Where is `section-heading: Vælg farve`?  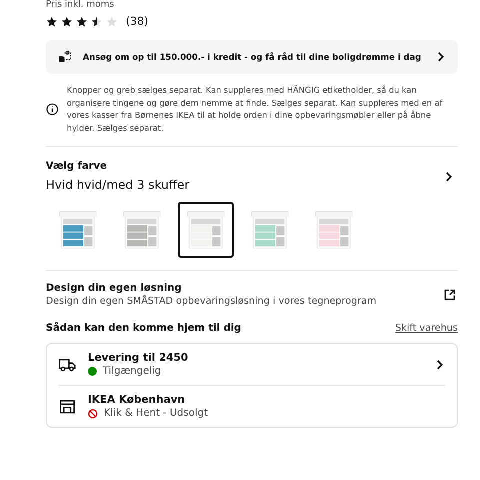 section-heading: Vælg farve is located at coordinates (77, 166).